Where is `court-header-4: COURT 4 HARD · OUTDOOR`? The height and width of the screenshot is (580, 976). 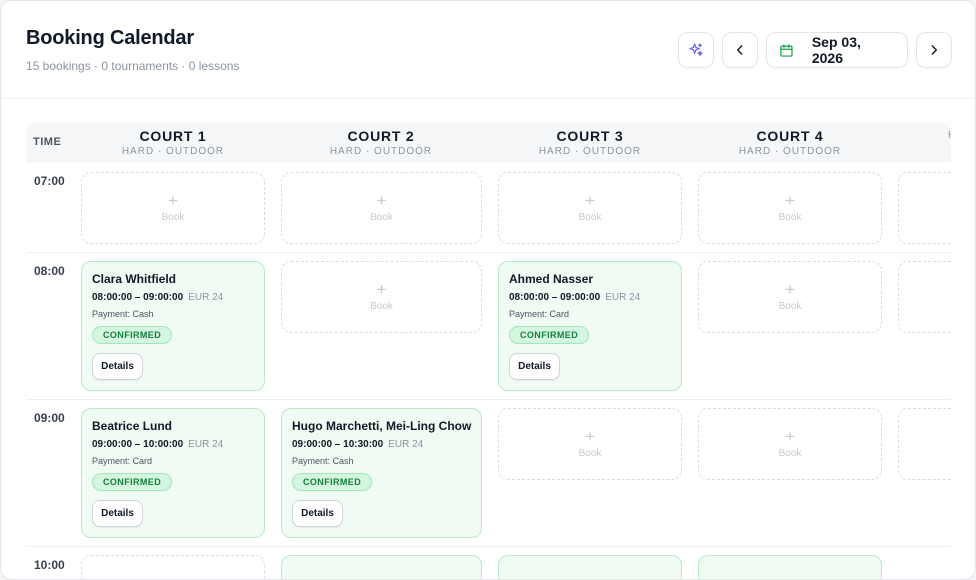 court-header-4: COURT 4 HARD · OUTDOOR is located at coordinates (790, 142).